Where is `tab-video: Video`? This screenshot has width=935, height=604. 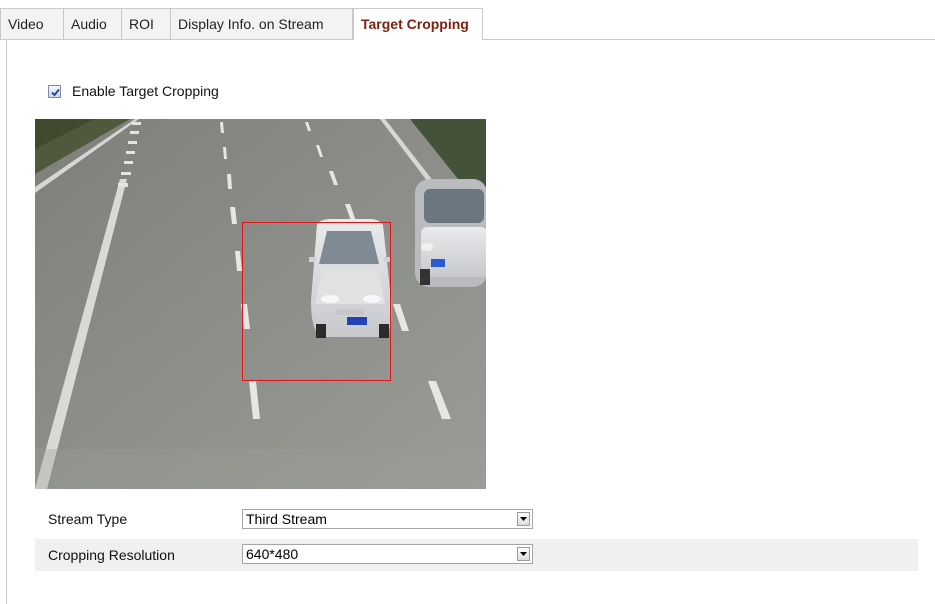 tab-video: Video is located at coordinates (32, 23).